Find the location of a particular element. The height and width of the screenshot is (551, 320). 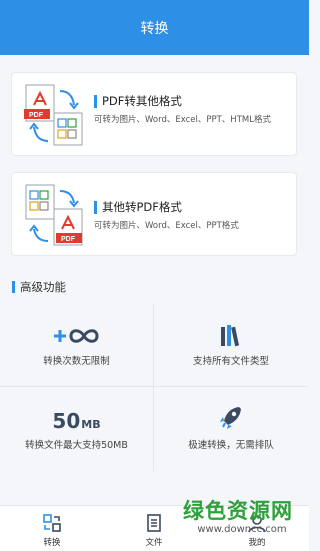

feature-label: 支持所有文件类型 is located at coordinates (230, 361).